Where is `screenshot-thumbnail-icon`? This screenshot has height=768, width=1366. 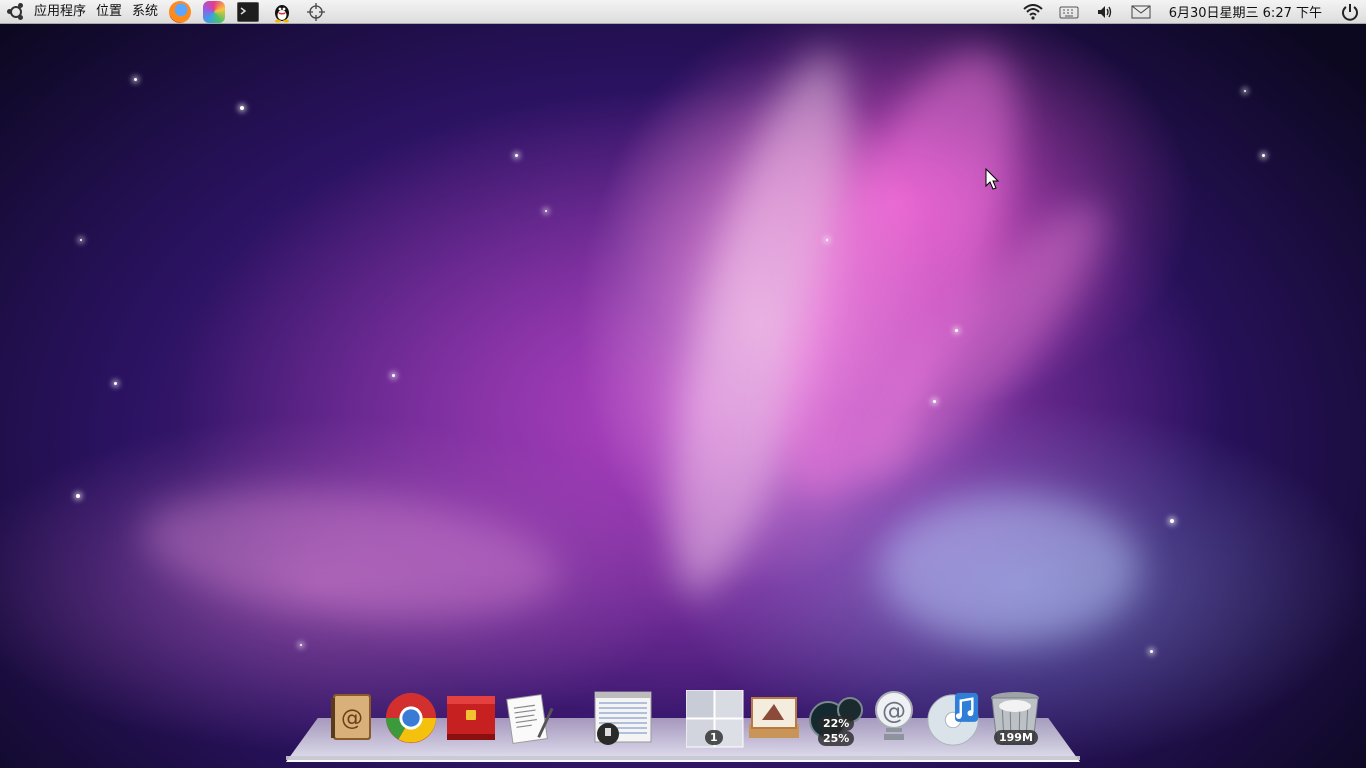 screenshot-thumbnail-icon is located at coordinates (623, 720).